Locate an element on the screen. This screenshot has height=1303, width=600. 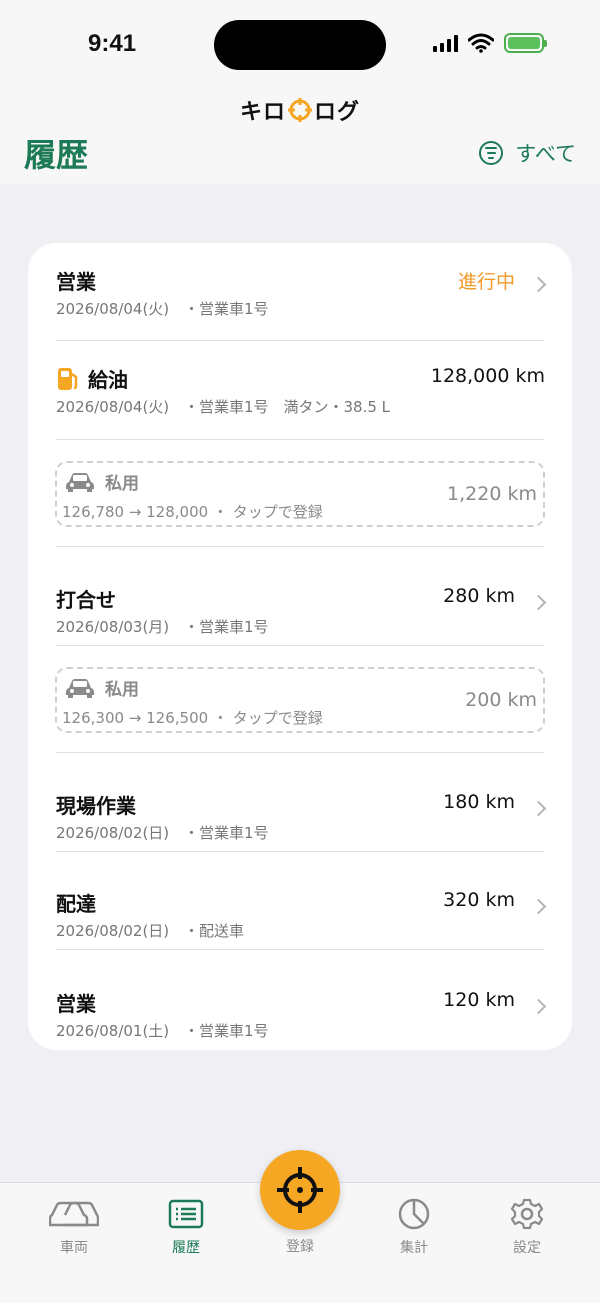
wifi-icon is located at coordinates (481, 43).